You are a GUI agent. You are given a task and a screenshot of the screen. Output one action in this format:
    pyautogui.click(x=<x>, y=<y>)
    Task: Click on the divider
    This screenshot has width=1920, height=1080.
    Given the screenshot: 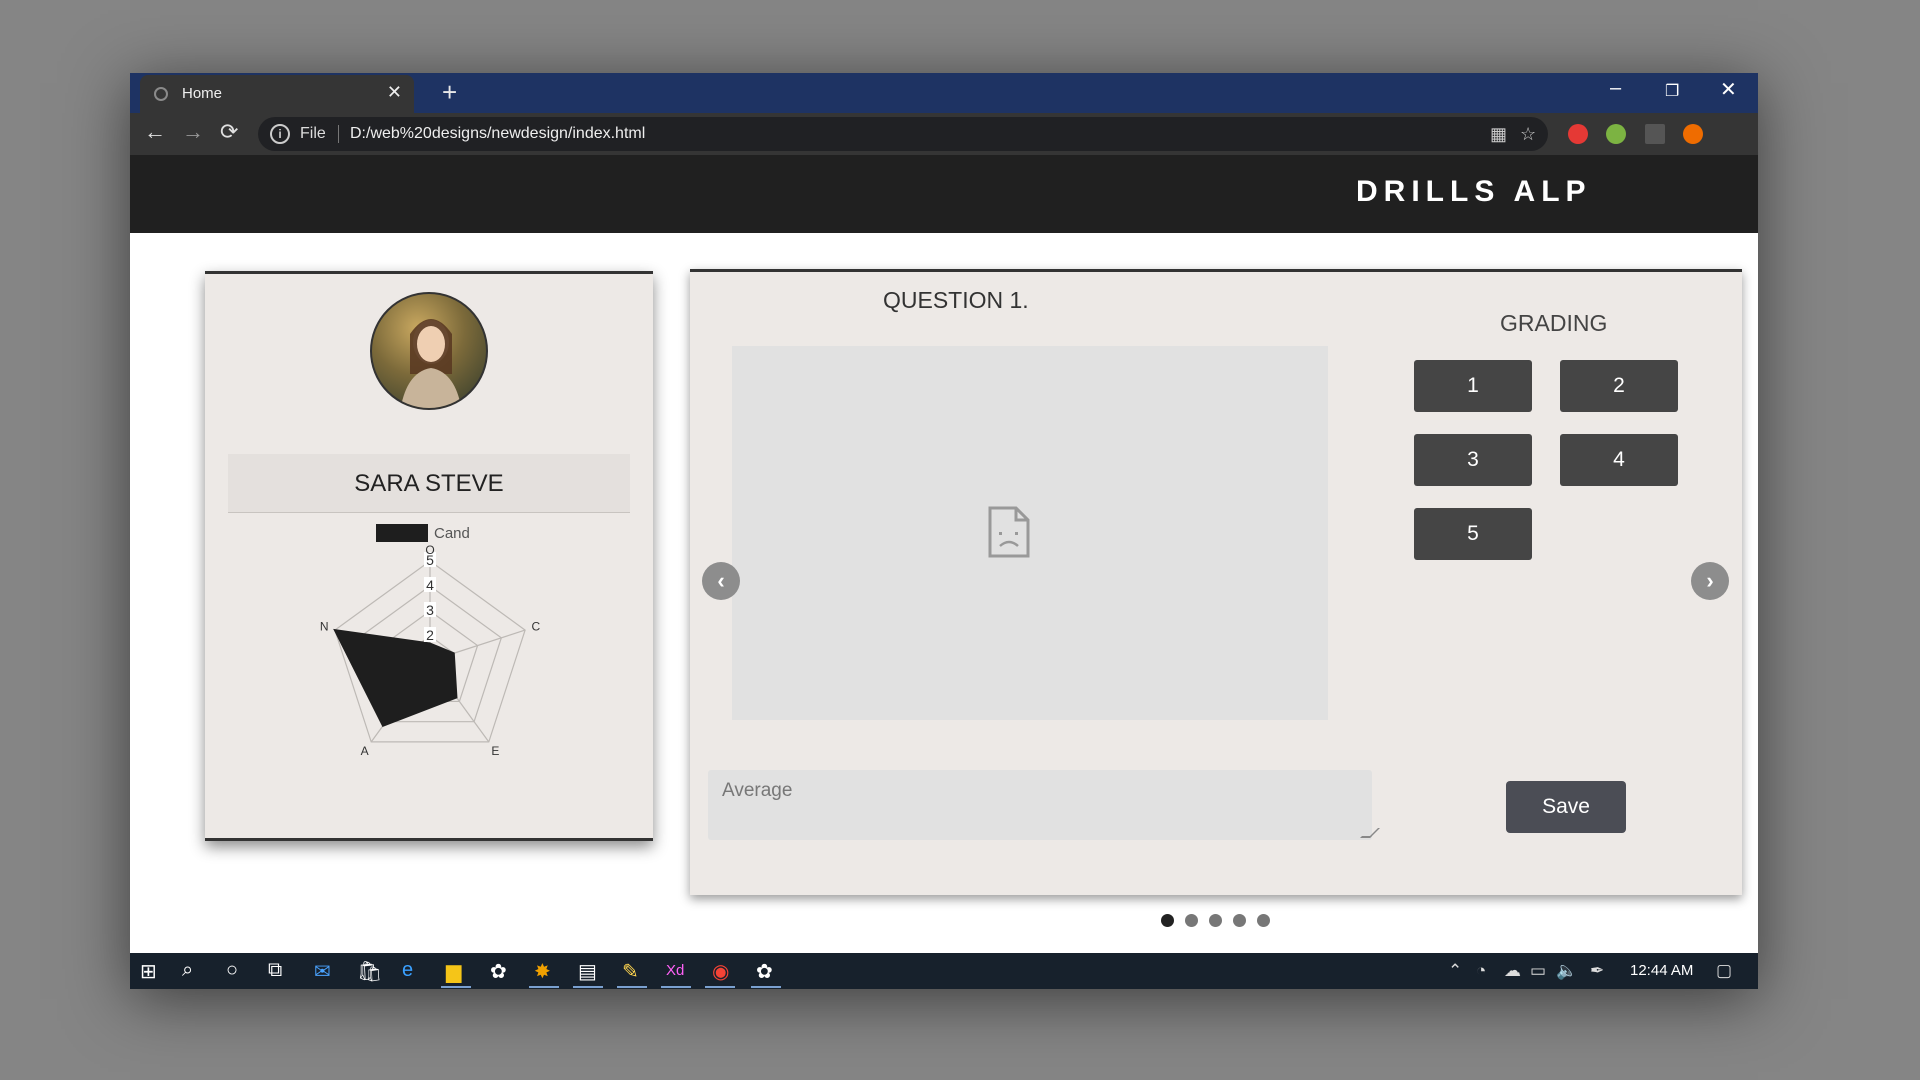 What is the action you would take?
    pyautogui.click(x=338, y=134)
    